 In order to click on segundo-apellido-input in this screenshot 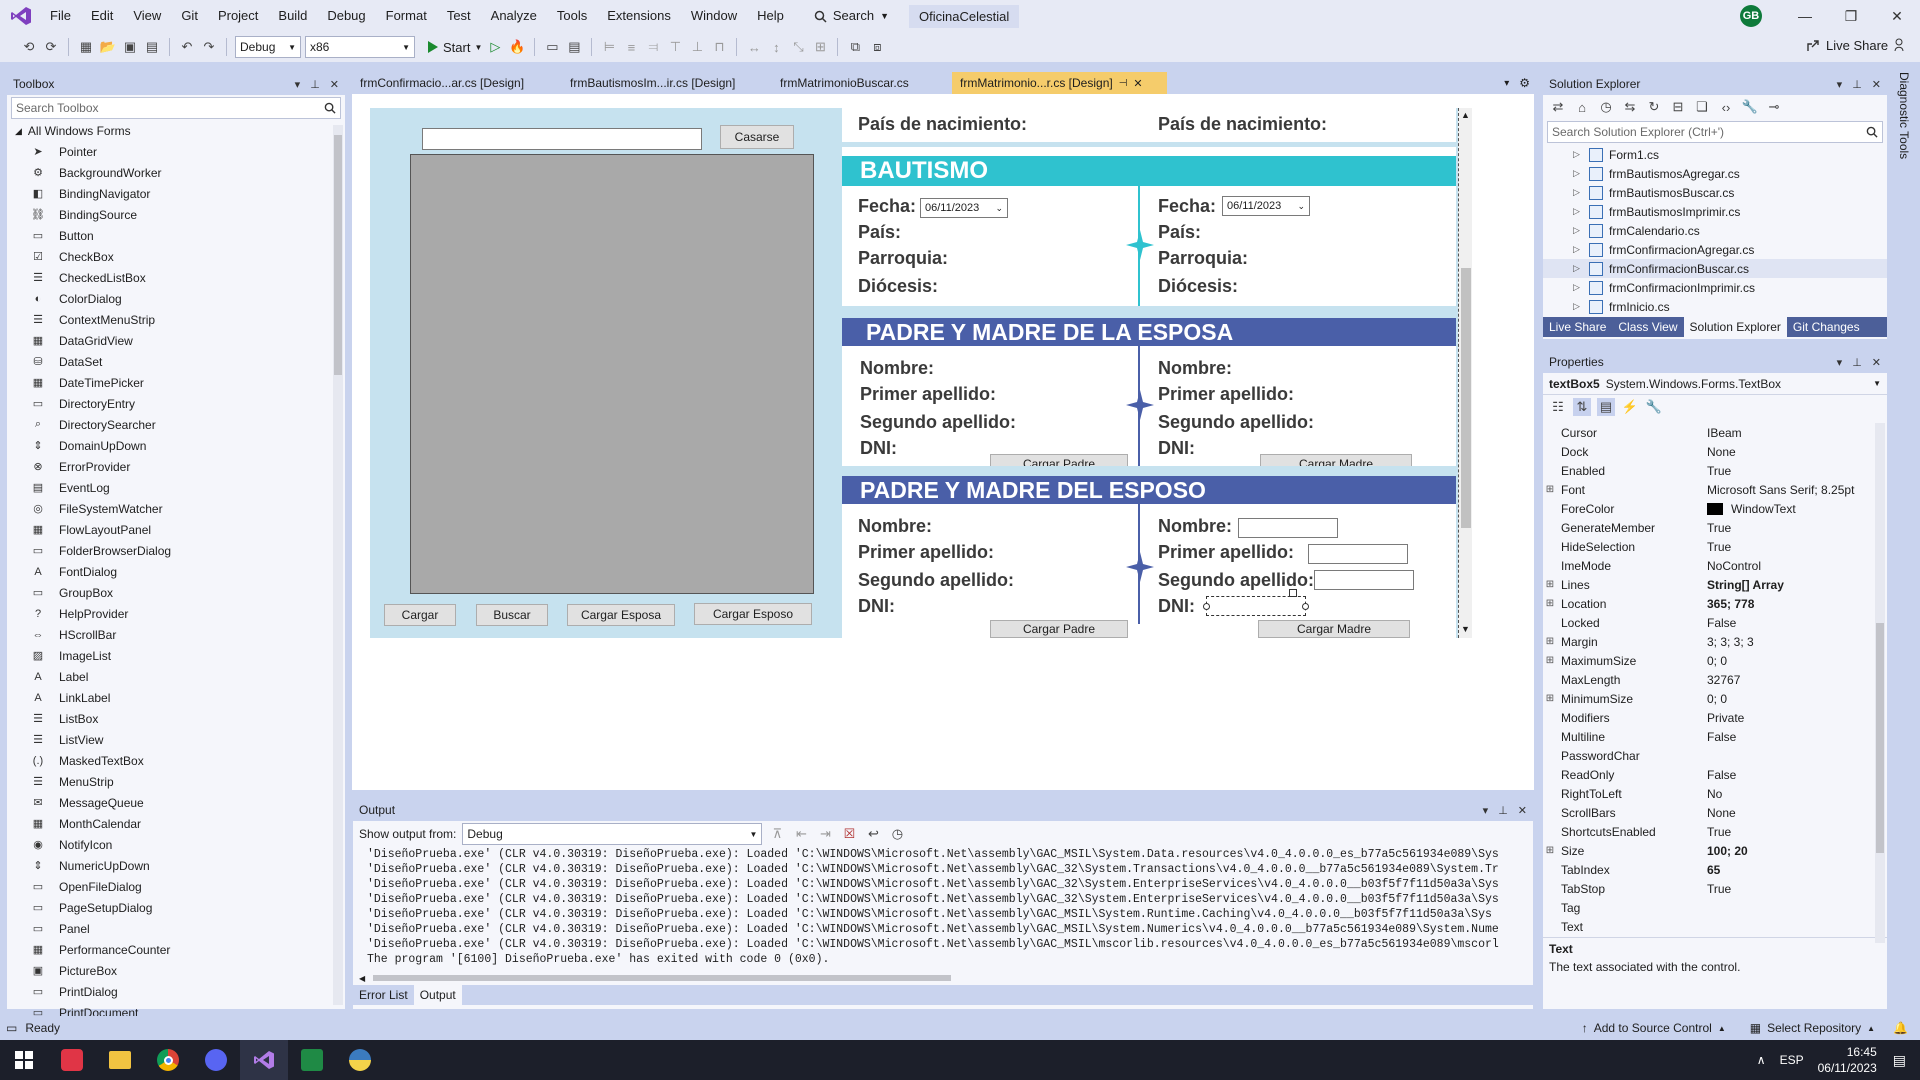, I will do `click(1364, 580)`.